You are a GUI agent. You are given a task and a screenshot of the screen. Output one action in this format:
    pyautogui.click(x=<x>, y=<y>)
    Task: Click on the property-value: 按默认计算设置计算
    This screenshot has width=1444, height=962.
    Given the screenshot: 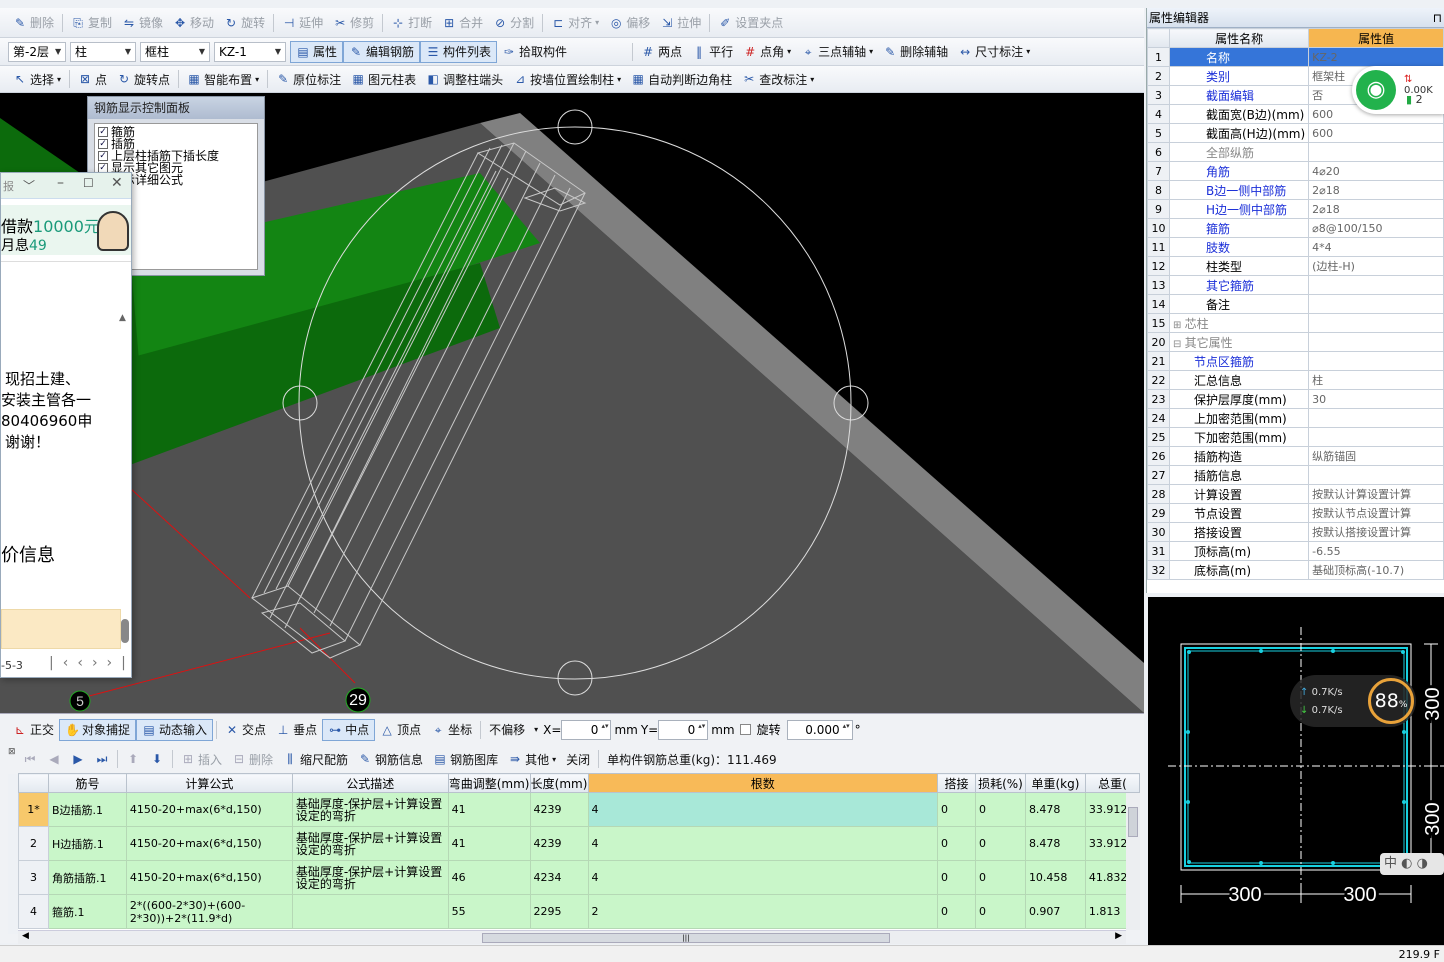 What is the action you would take?
    pyautogui.click(x=1376, y=494)
    